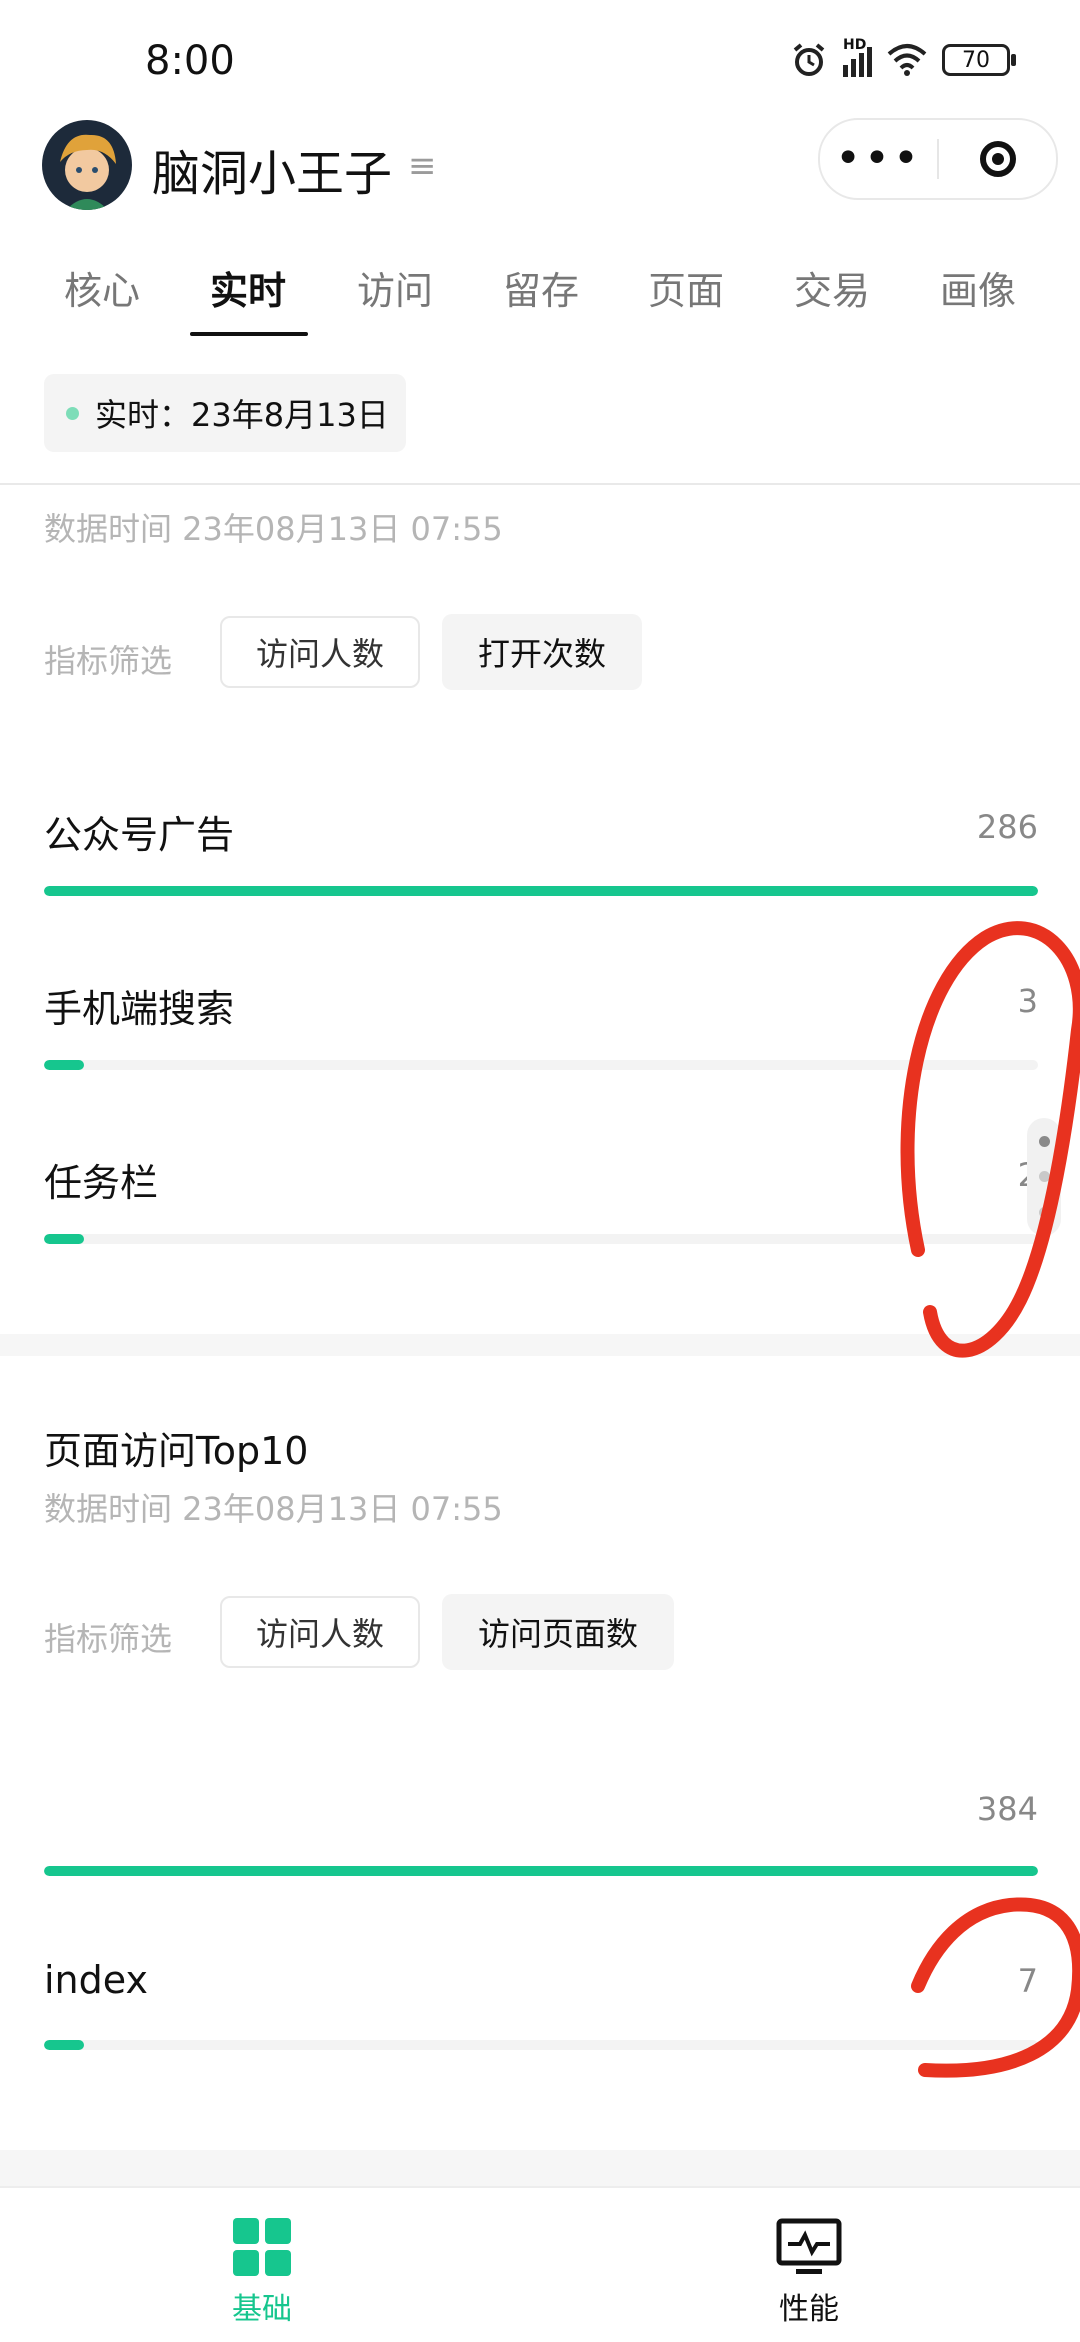  Describe the element at coordinates (809, 2246) in the screenshot. I see `monitor-pulse-icon` at that location.